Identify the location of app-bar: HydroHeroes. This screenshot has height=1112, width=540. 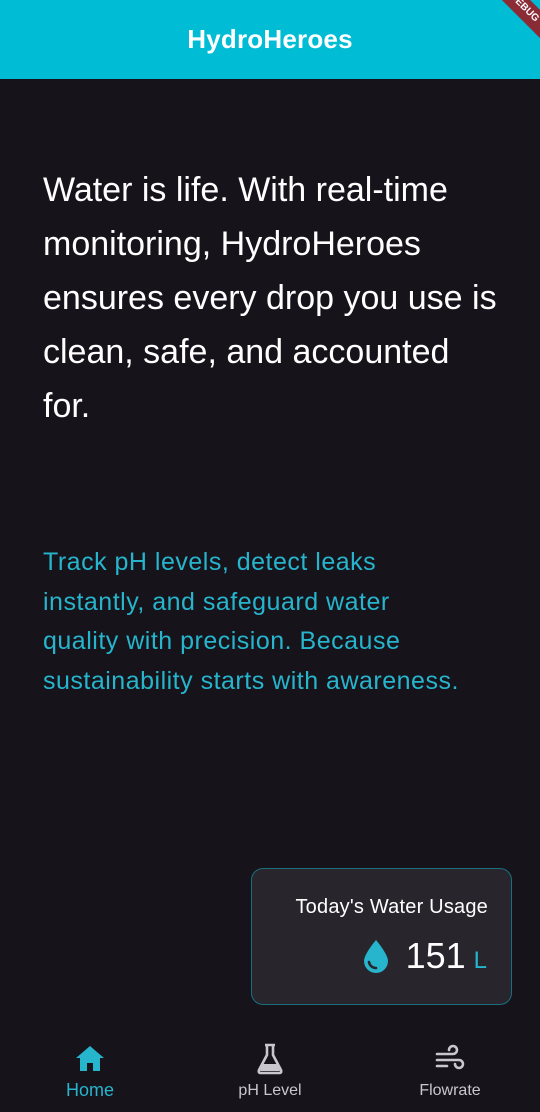
(270, 39).